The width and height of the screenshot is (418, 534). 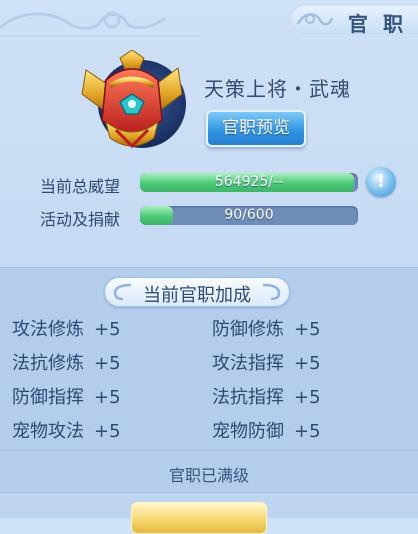 I want to click on max-level-status: 官职已满级, so click(x=208, y=475).